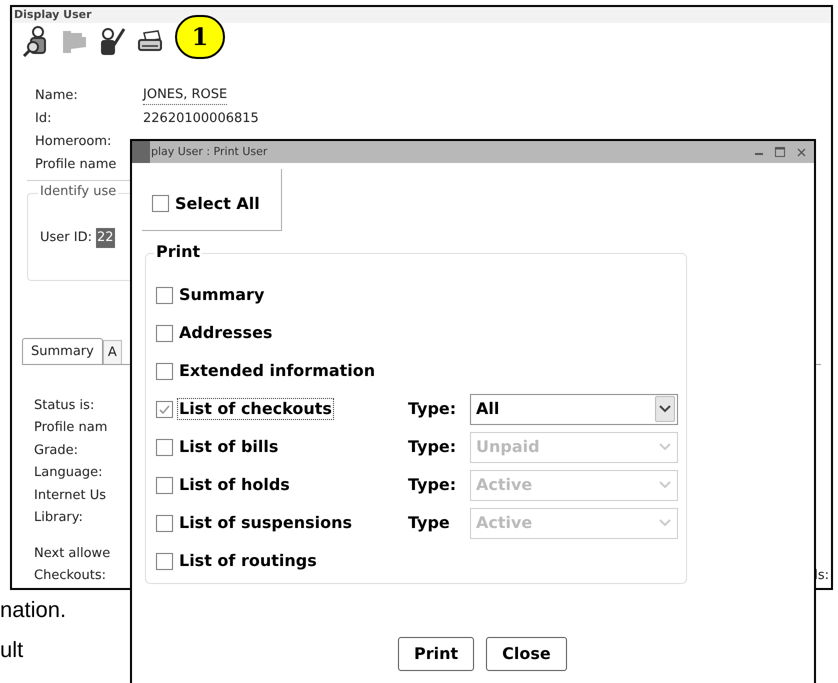 This screenshot has width=838, height=683. Describe the element at coordinates (429, 523) in the screenshot. I see `type-label: Type` at that location.